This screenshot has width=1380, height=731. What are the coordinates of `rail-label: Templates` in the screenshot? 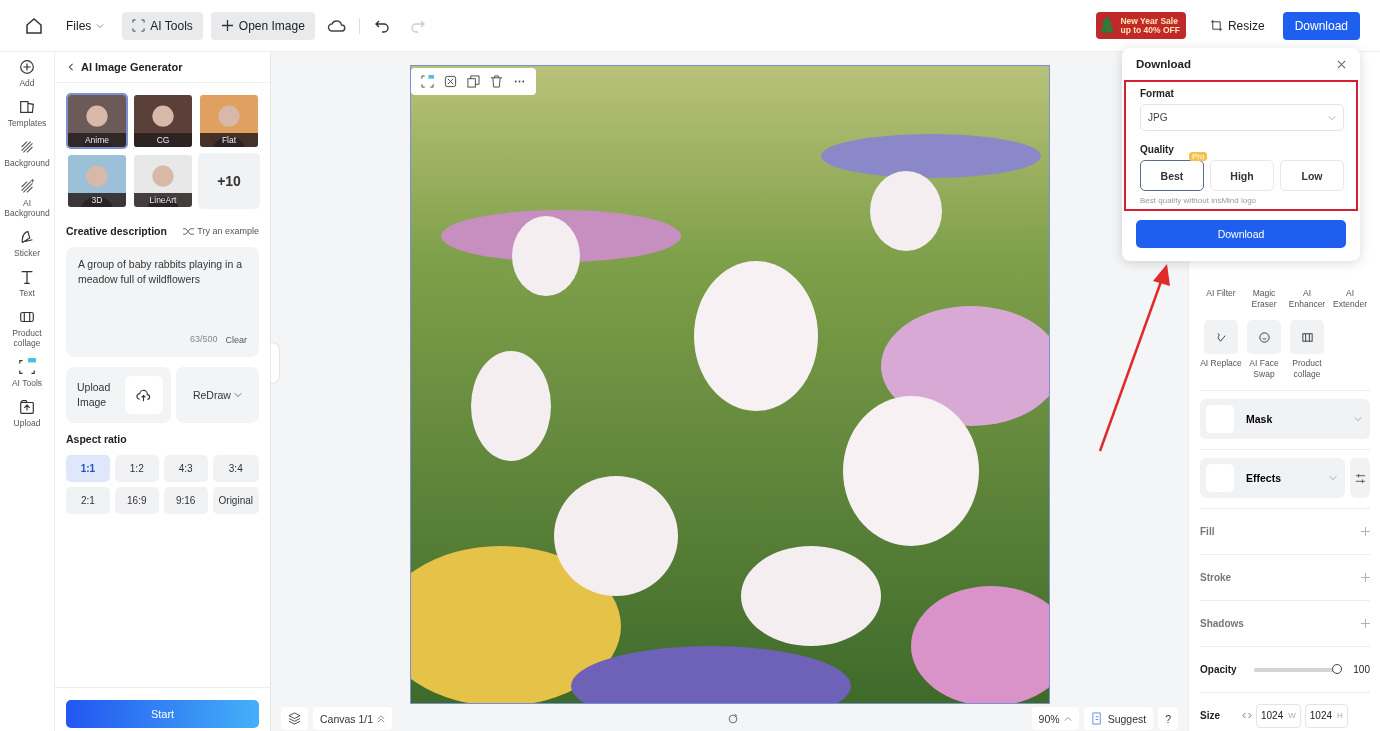 It's located at (27, 123).